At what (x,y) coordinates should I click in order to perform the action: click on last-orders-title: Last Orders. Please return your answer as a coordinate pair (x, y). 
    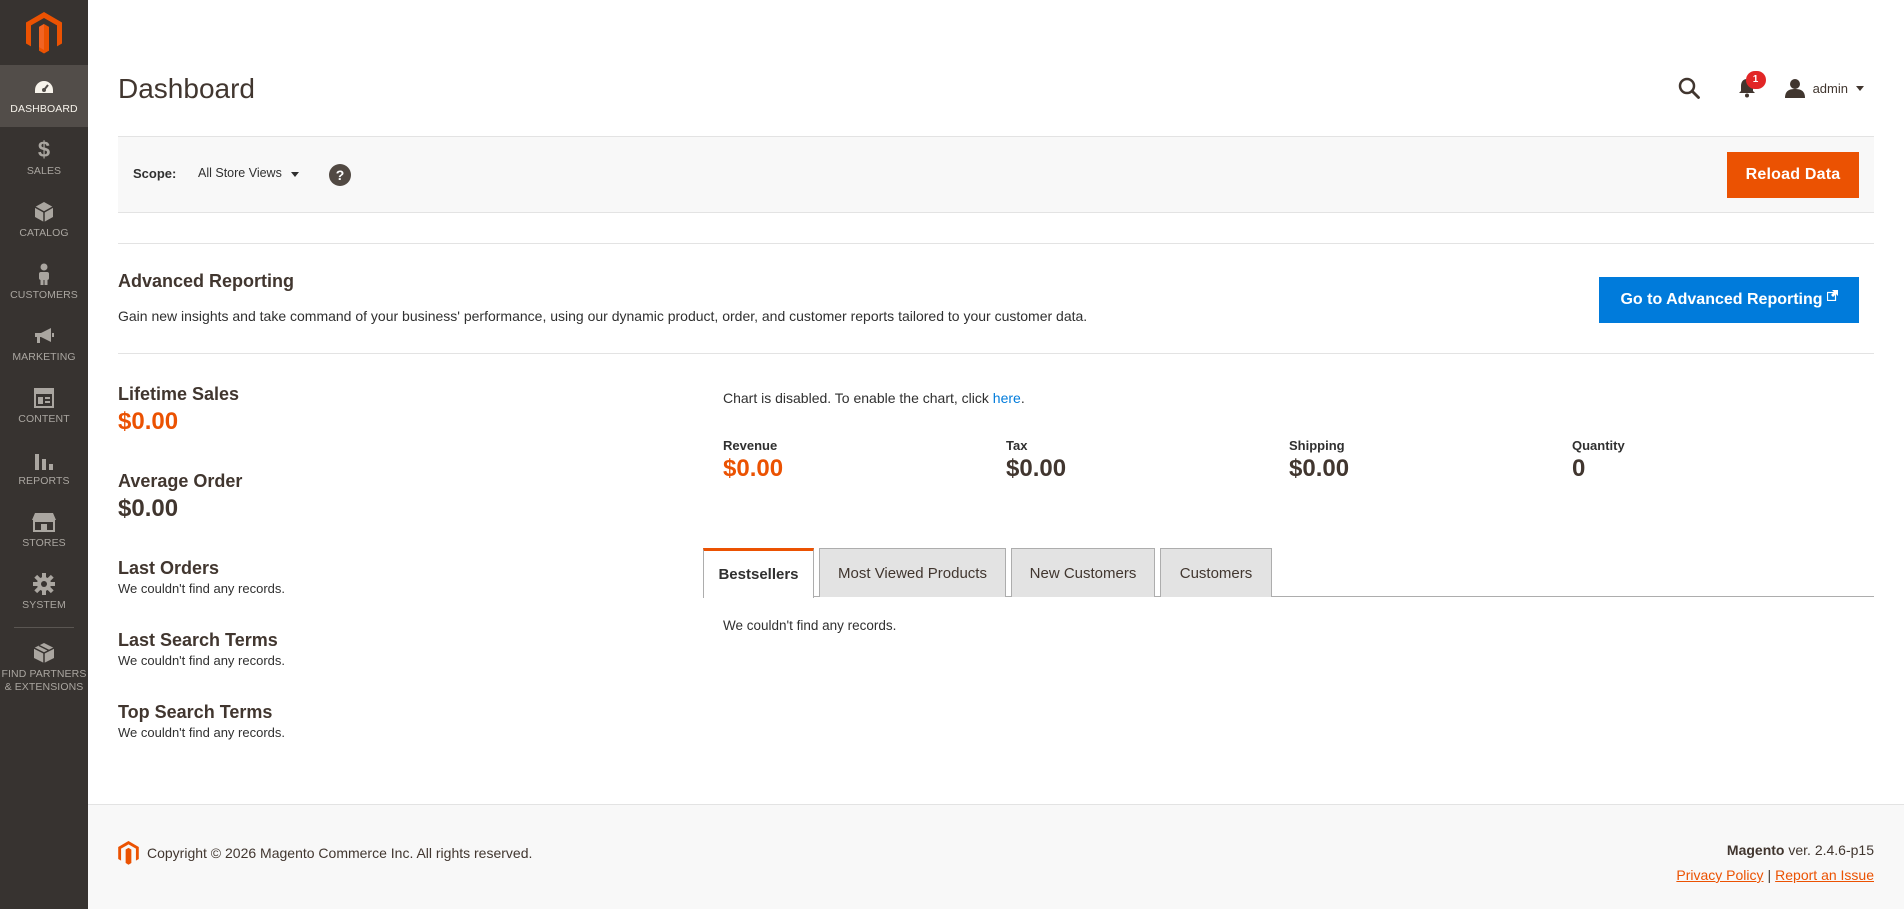
    Looking at the image, I should click on (169, 568).